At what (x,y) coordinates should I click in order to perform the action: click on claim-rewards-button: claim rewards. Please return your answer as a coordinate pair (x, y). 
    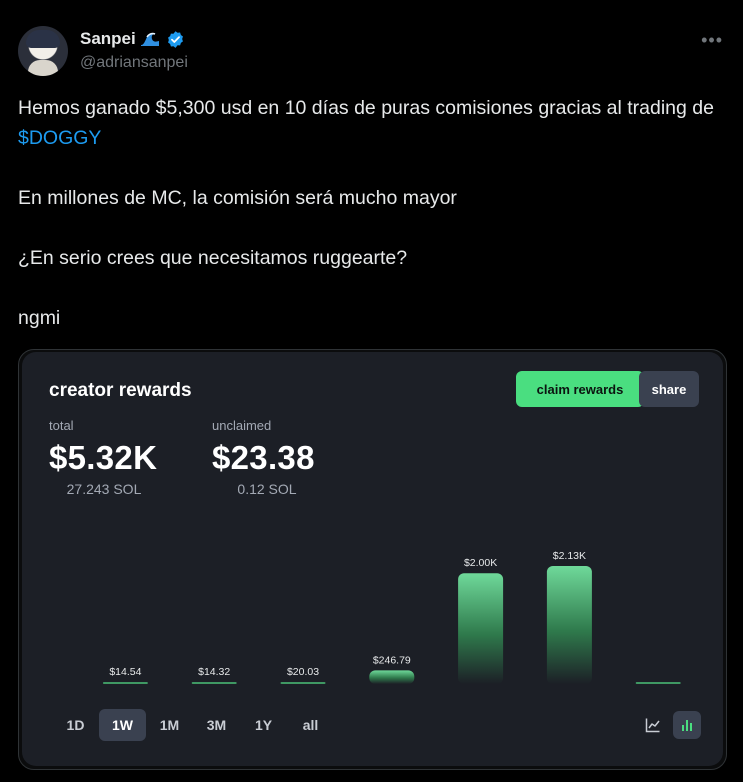
    Looking at the image, I should click on (580, 389).